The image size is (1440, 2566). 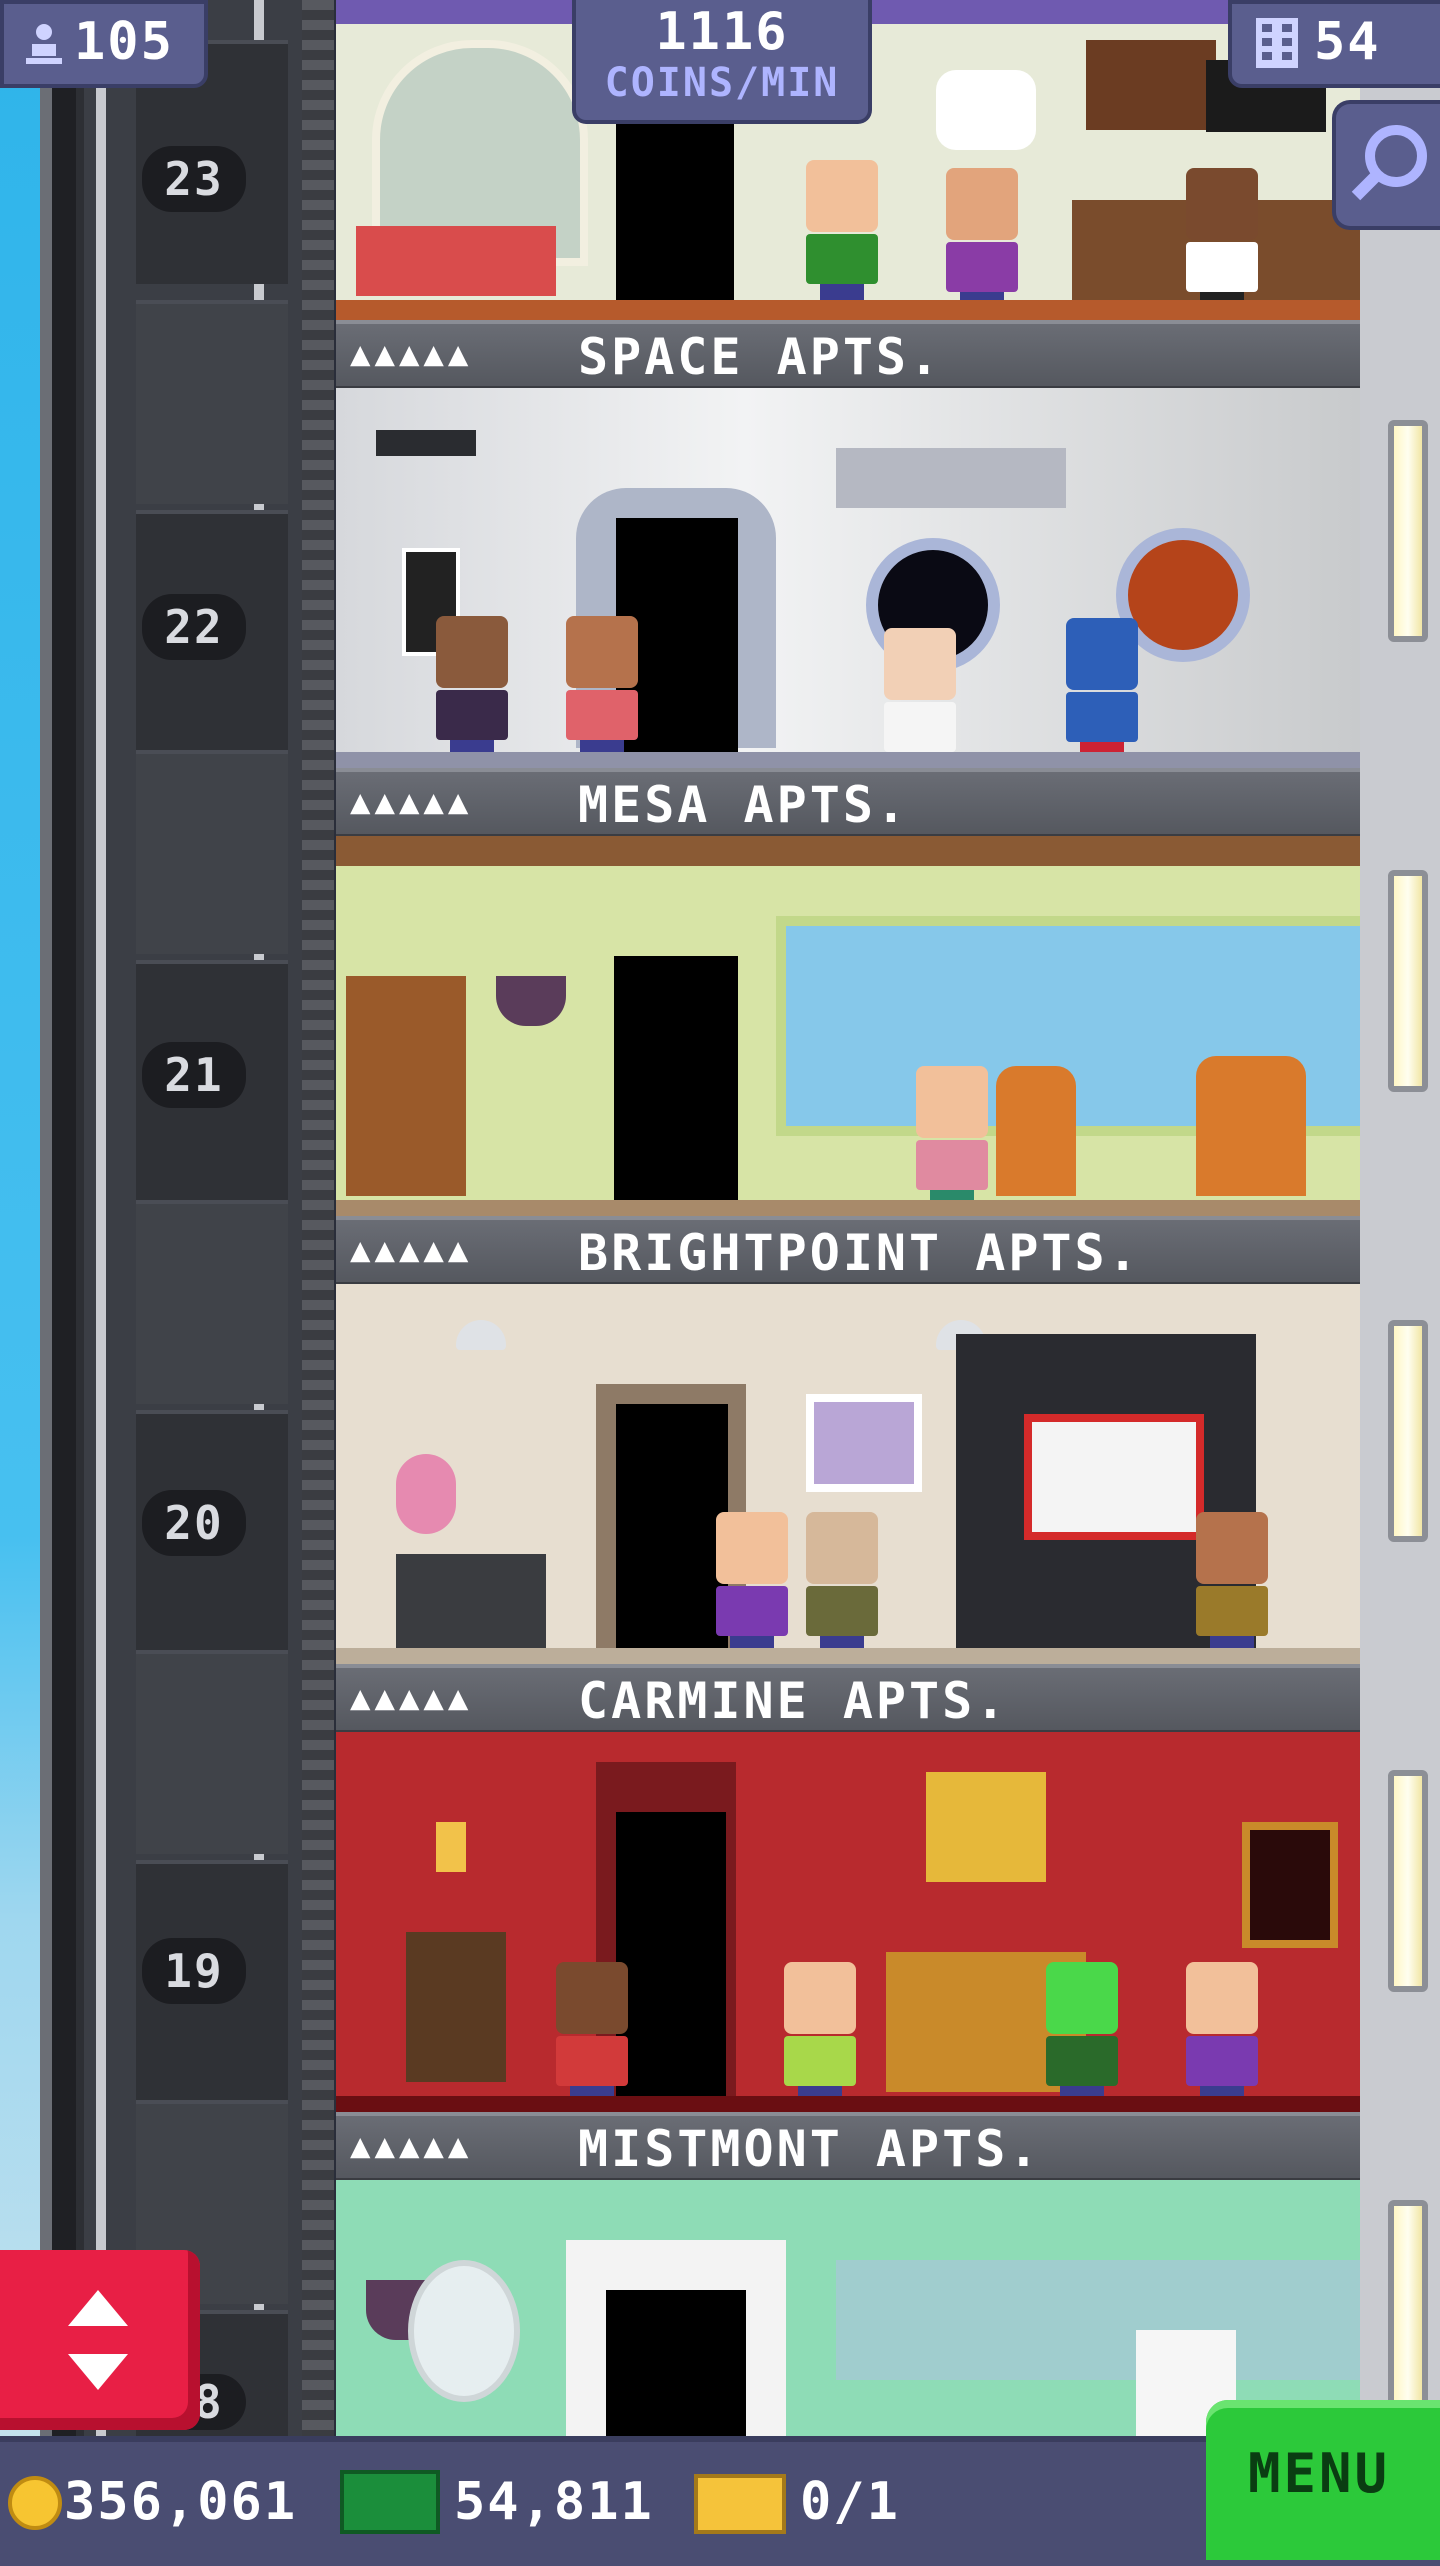 What do you see at coordinates (760, 357) in the screenshot?
I see `floor-name: SPACE APTS.` at bounding box center [760, 357].